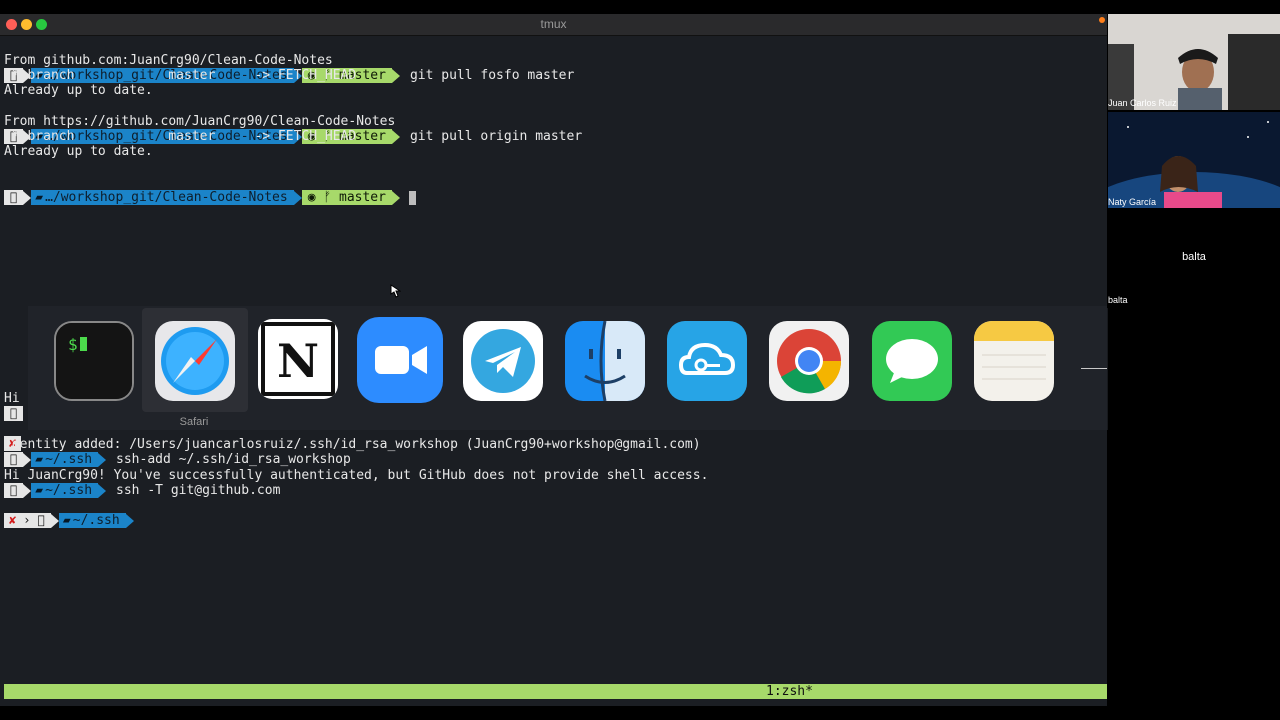  Describe the element at coordinates (1102, 20) in the screenshot. I see `notification-dot` at that location.